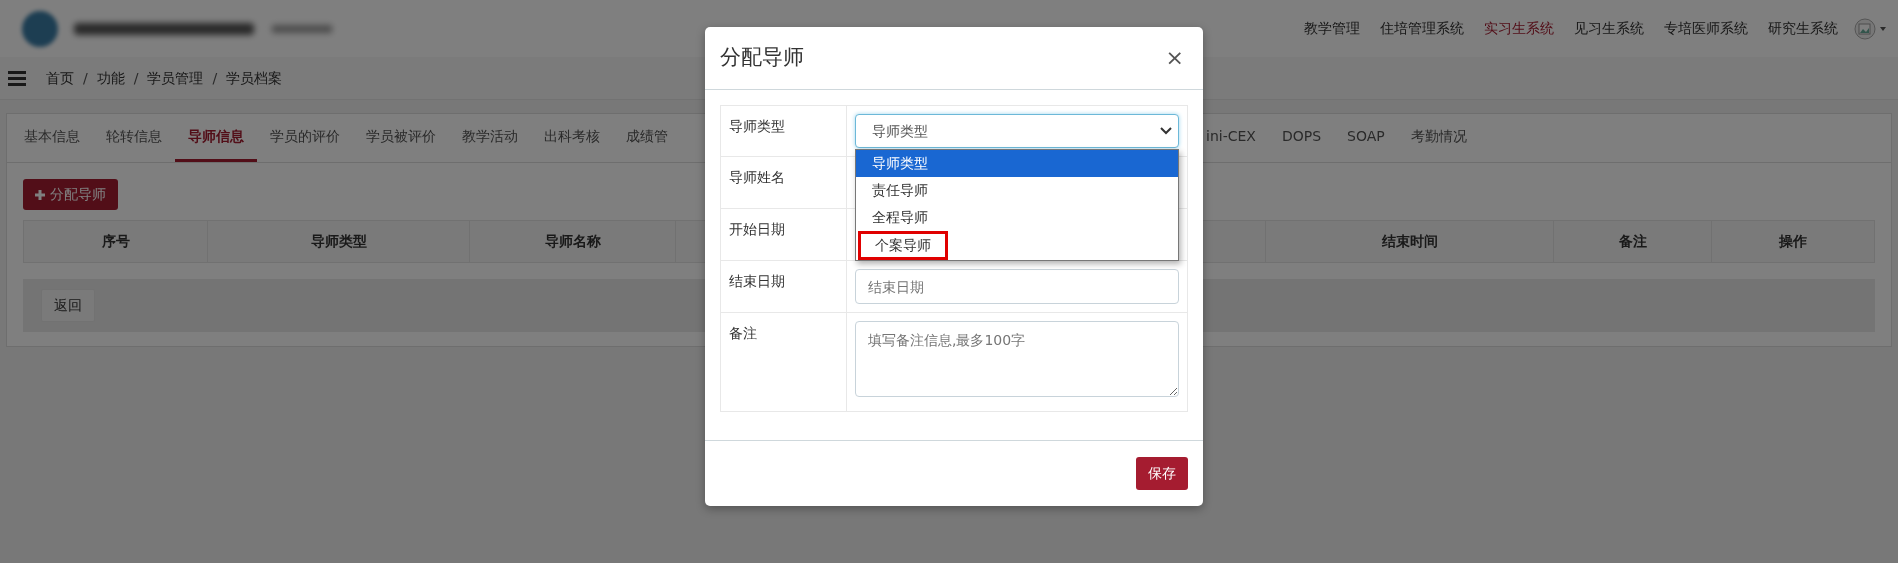 The width and height of the screenshot is (1898, 563). What do you see at coordinates (1519, 28) in the screenshot?
I see `nav-link: 实习生系统` at bounding box center [1519, 28].